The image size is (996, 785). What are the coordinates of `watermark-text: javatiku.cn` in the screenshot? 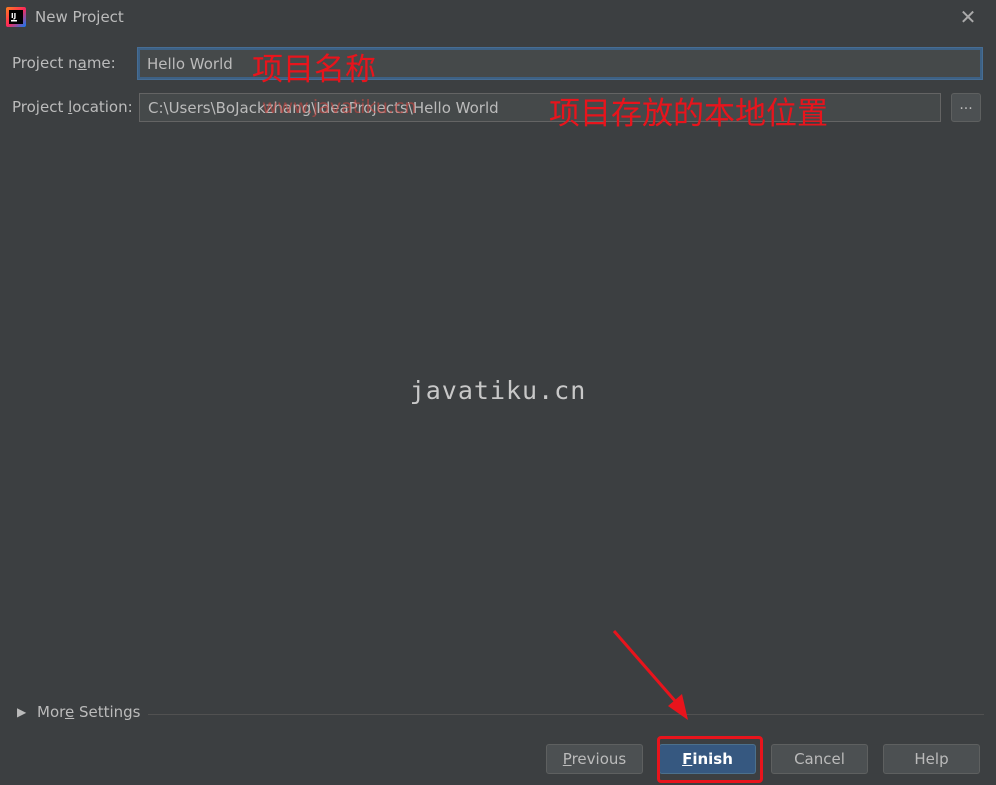 It's located at (498, 390).